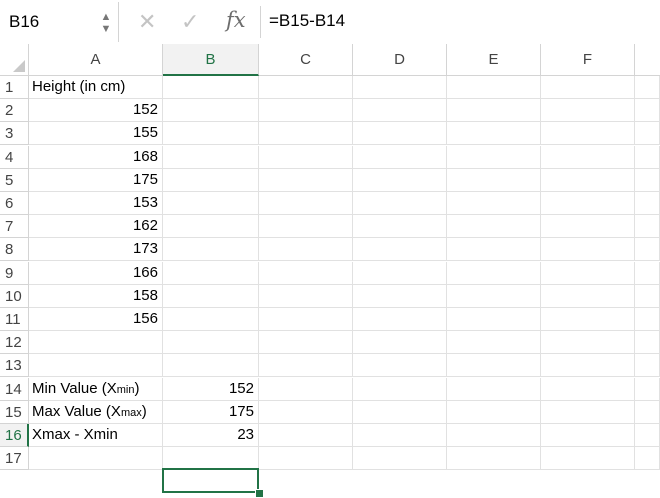 This screenshot has width=660, height=498. I want to click on column-header-c: C, so click(306, 60).